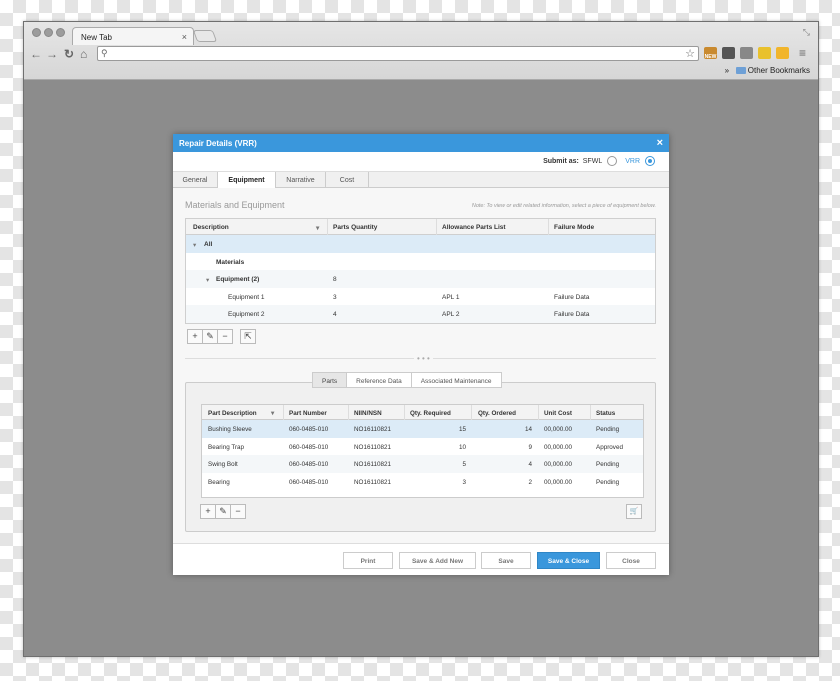 This screenshot has height=681, width=840. Describe the element at coordinates (238, 279) in the screenshot. I see `row-description: Equipment (2)` at that location.